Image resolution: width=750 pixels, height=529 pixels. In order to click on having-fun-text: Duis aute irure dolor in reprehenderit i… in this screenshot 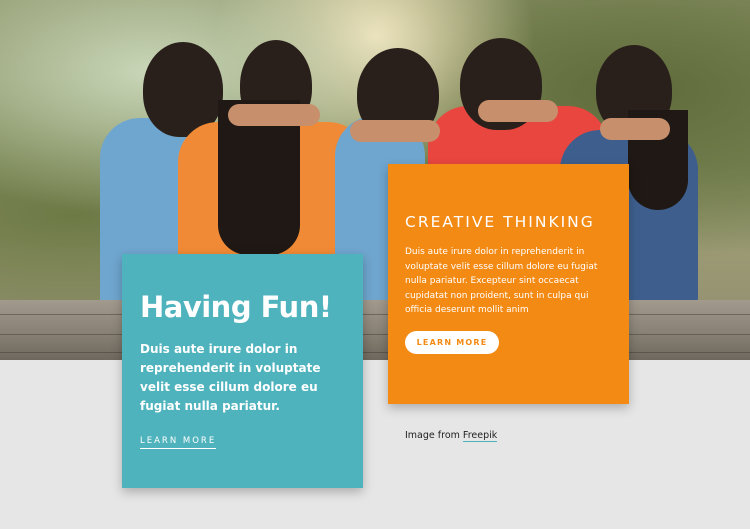, I will do `click(230, 377)`.